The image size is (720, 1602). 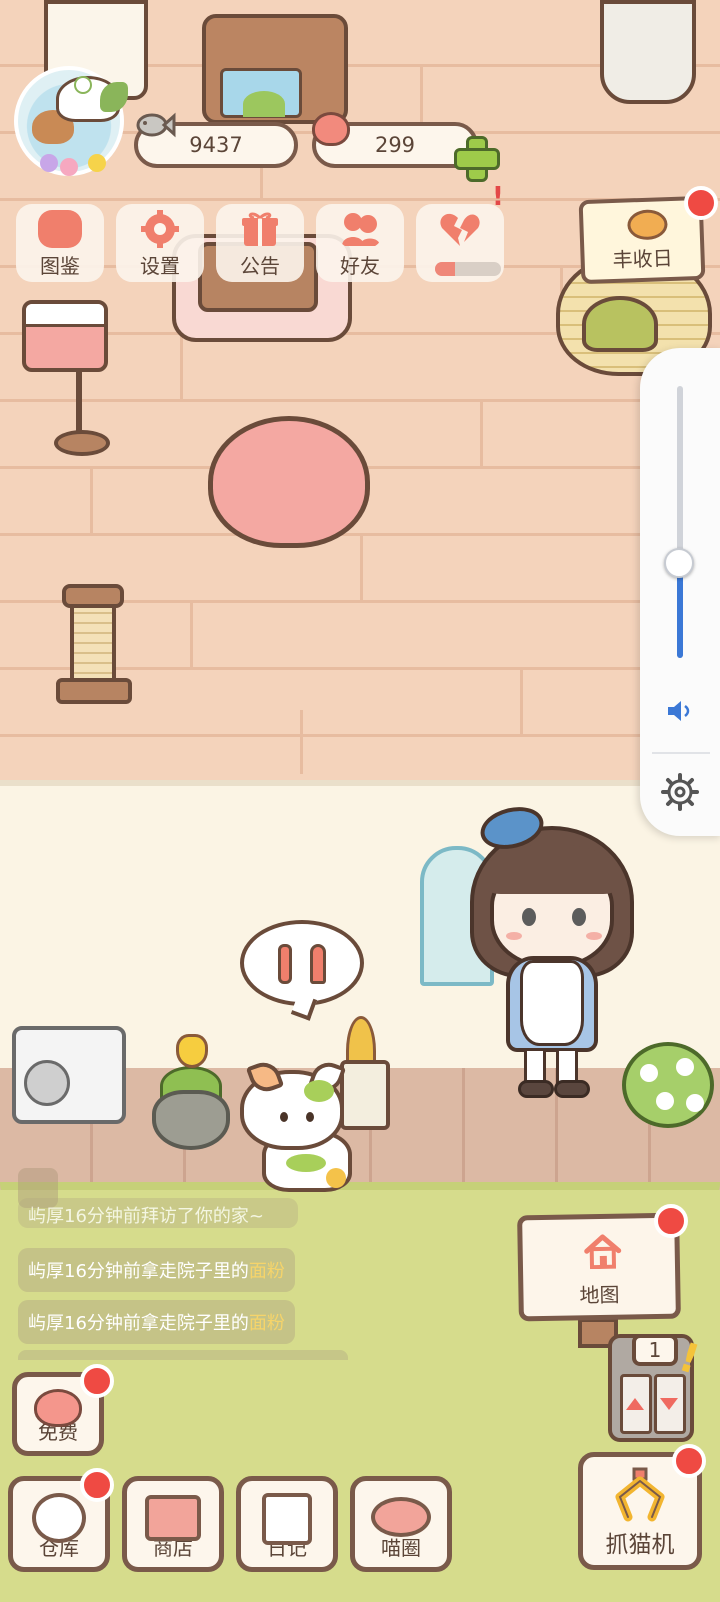 I want to click on free-notification-dot, so click(x=97, y=1381).